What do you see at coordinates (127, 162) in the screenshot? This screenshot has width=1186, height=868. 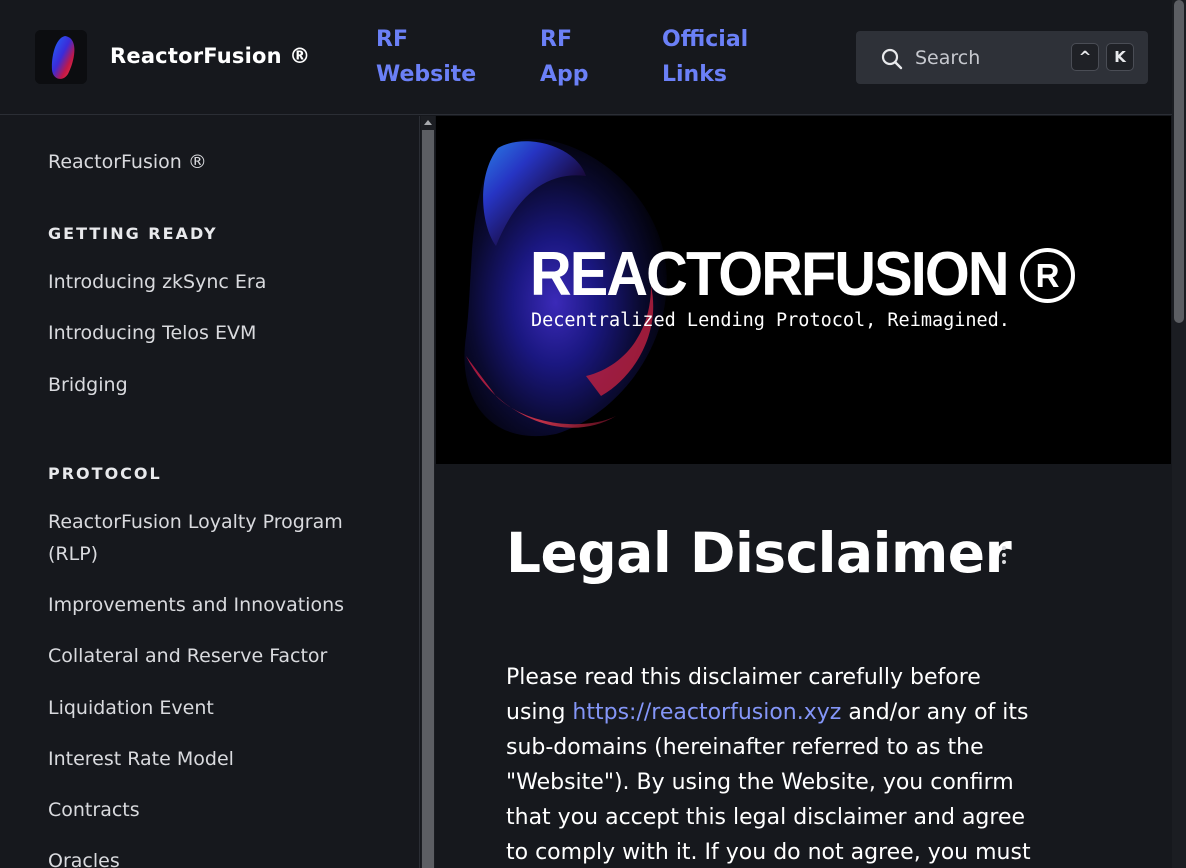 I see `sidebar-item-home: ReactorFusion ®` at bounding box center [127, 162].